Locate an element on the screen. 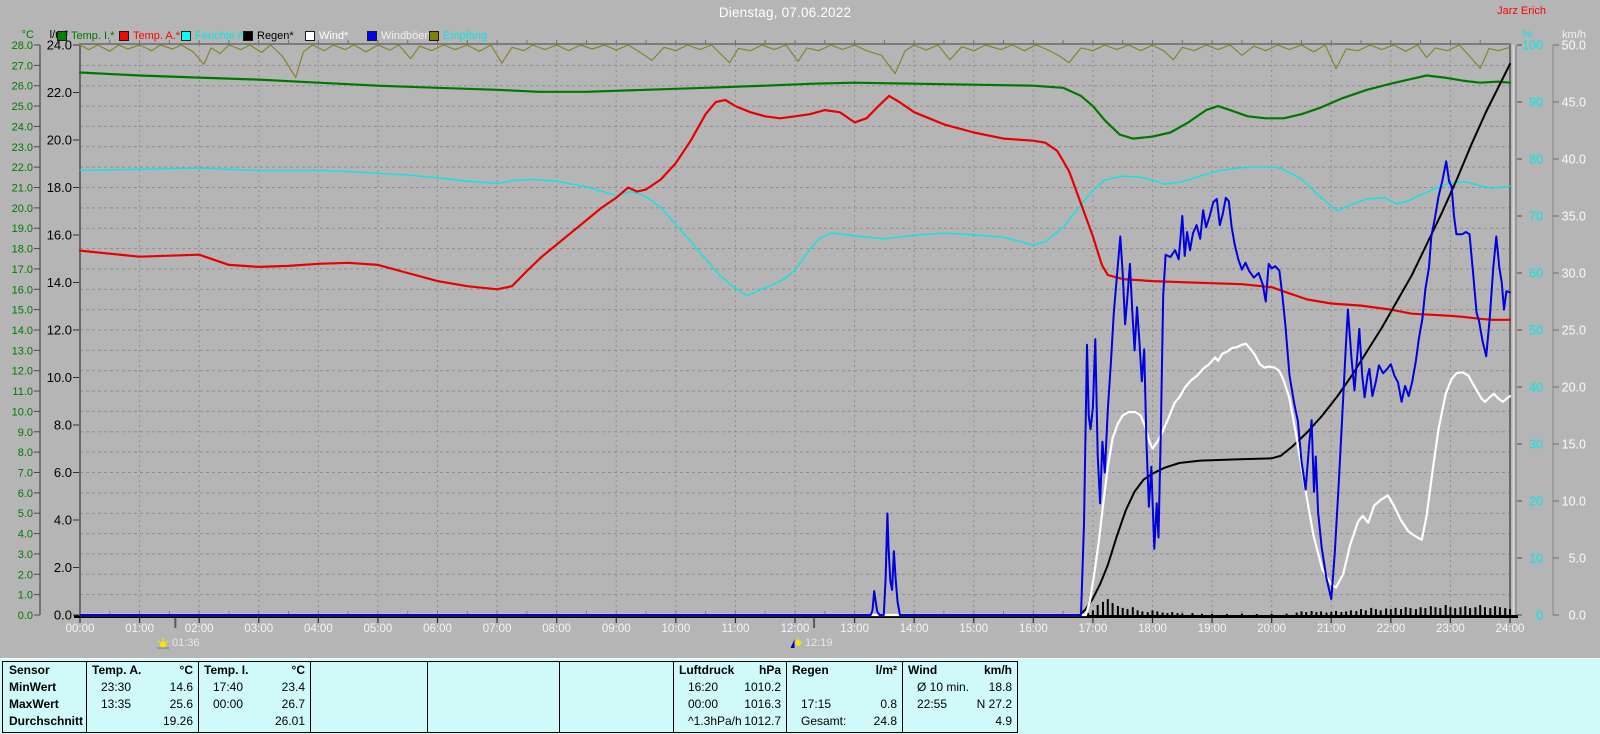  max-value: 0.8 is located at coordinates (888, 704).